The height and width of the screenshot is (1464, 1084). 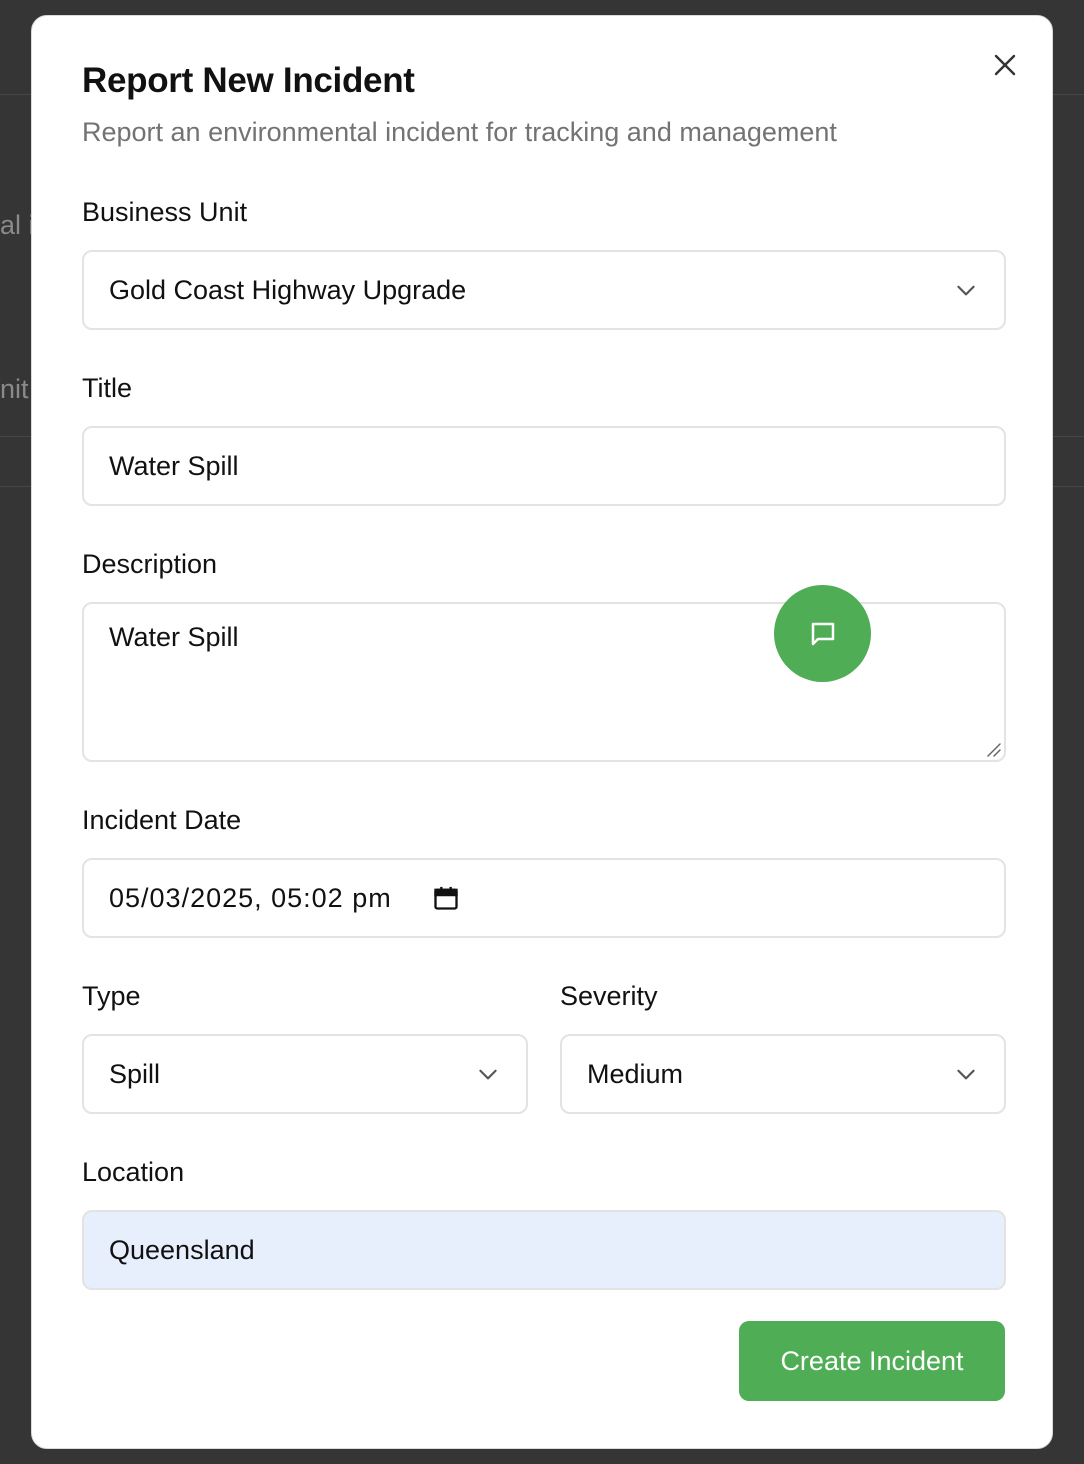 What do you see at coordinates (248, 80) in the screenshot?
I see `dialog-title: Report New Incident` at bounding box center [248, 80].